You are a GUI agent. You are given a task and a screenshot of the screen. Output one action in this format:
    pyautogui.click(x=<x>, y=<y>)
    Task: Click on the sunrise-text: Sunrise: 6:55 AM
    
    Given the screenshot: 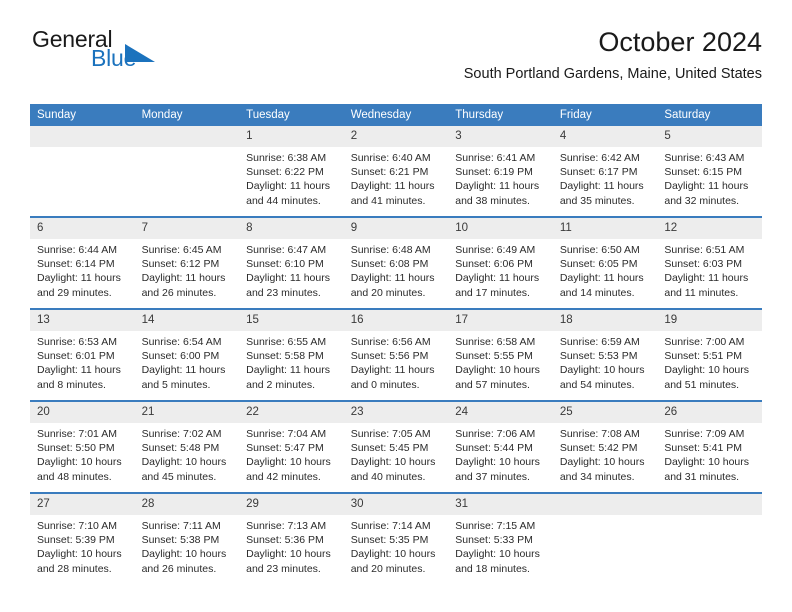 What is the action you would take?
    pyautogui.click(x=286, y=342)
    